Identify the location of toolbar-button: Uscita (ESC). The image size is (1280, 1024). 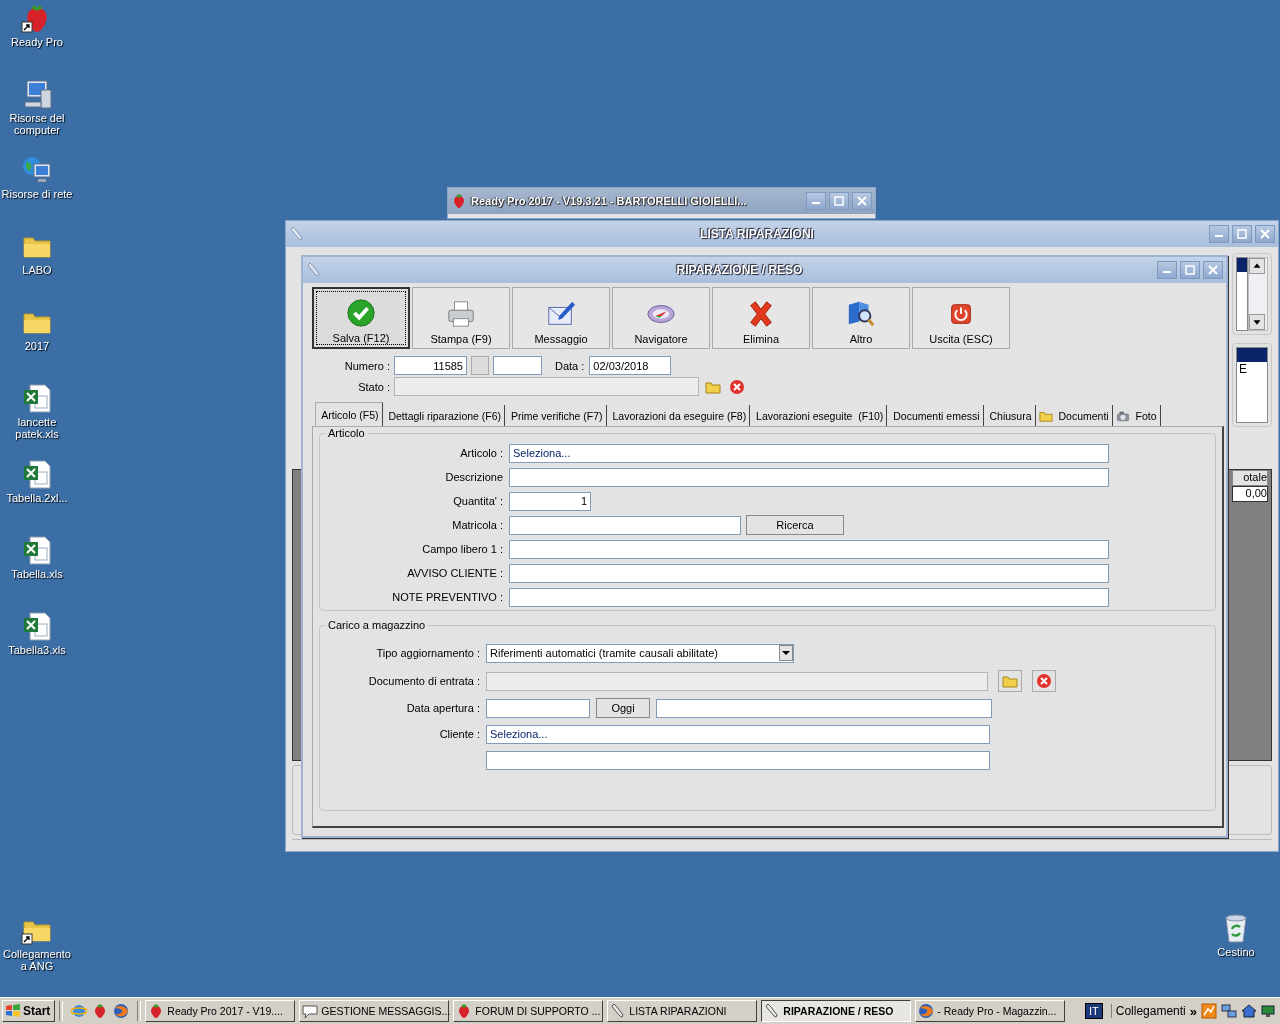
(961, 318).